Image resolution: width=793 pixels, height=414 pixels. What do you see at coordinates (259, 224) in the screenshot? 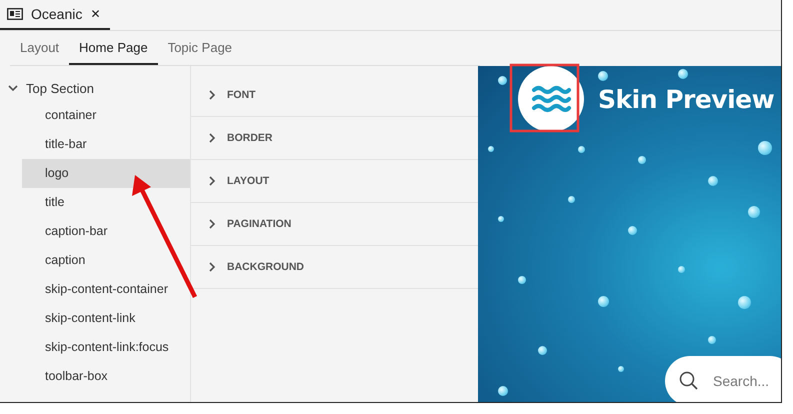
I see `section-header: PAGINATION` at bounding box center [259, 224].